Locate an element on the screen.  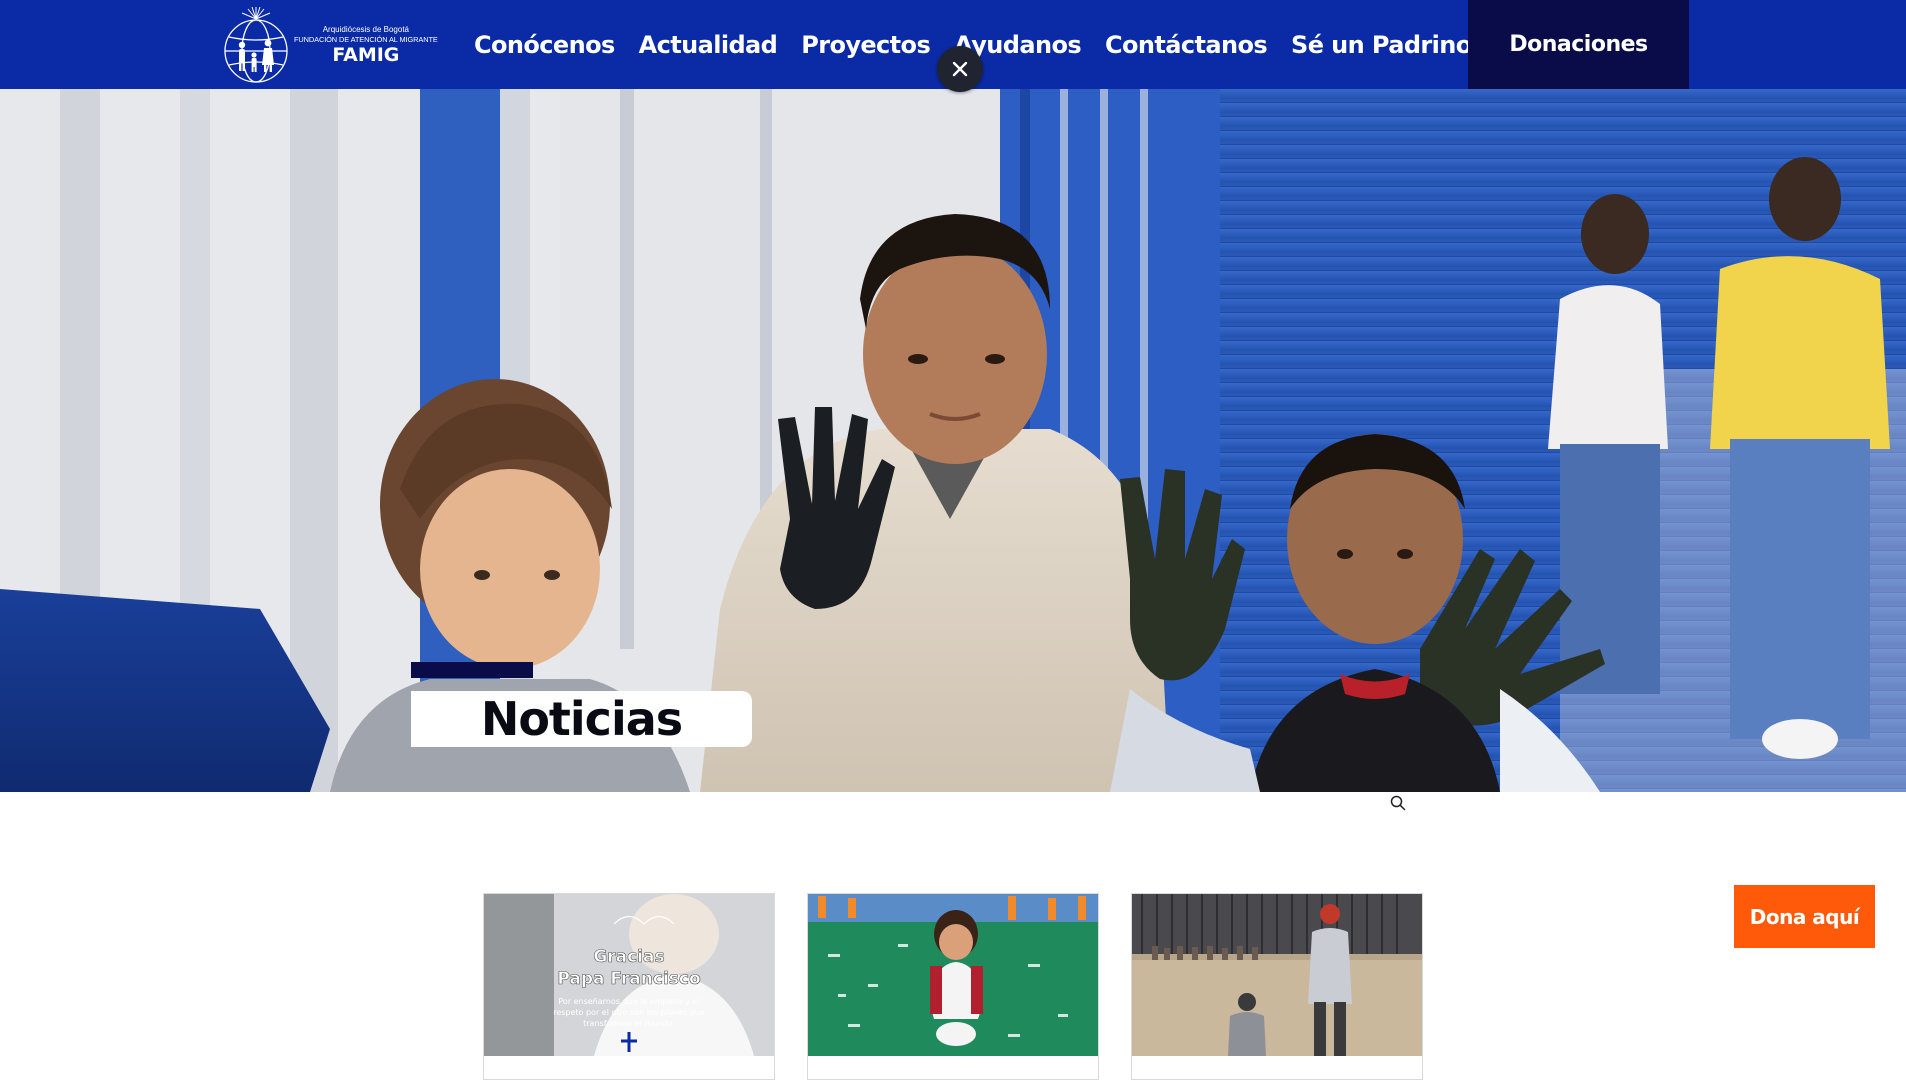
donaciones-button: Donaciones is located at coordinates (1578, 44).